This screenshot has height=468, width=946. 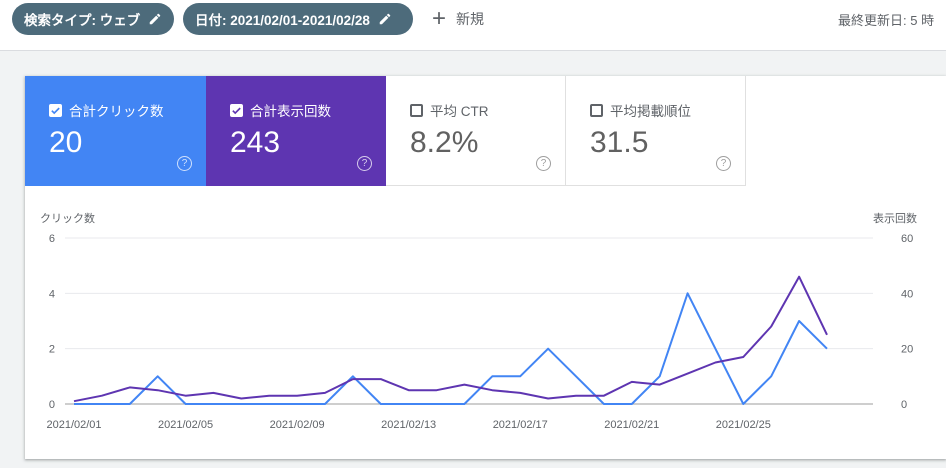 I want to click on metric-label: 合計クリック数, so click(x=116, y=111).